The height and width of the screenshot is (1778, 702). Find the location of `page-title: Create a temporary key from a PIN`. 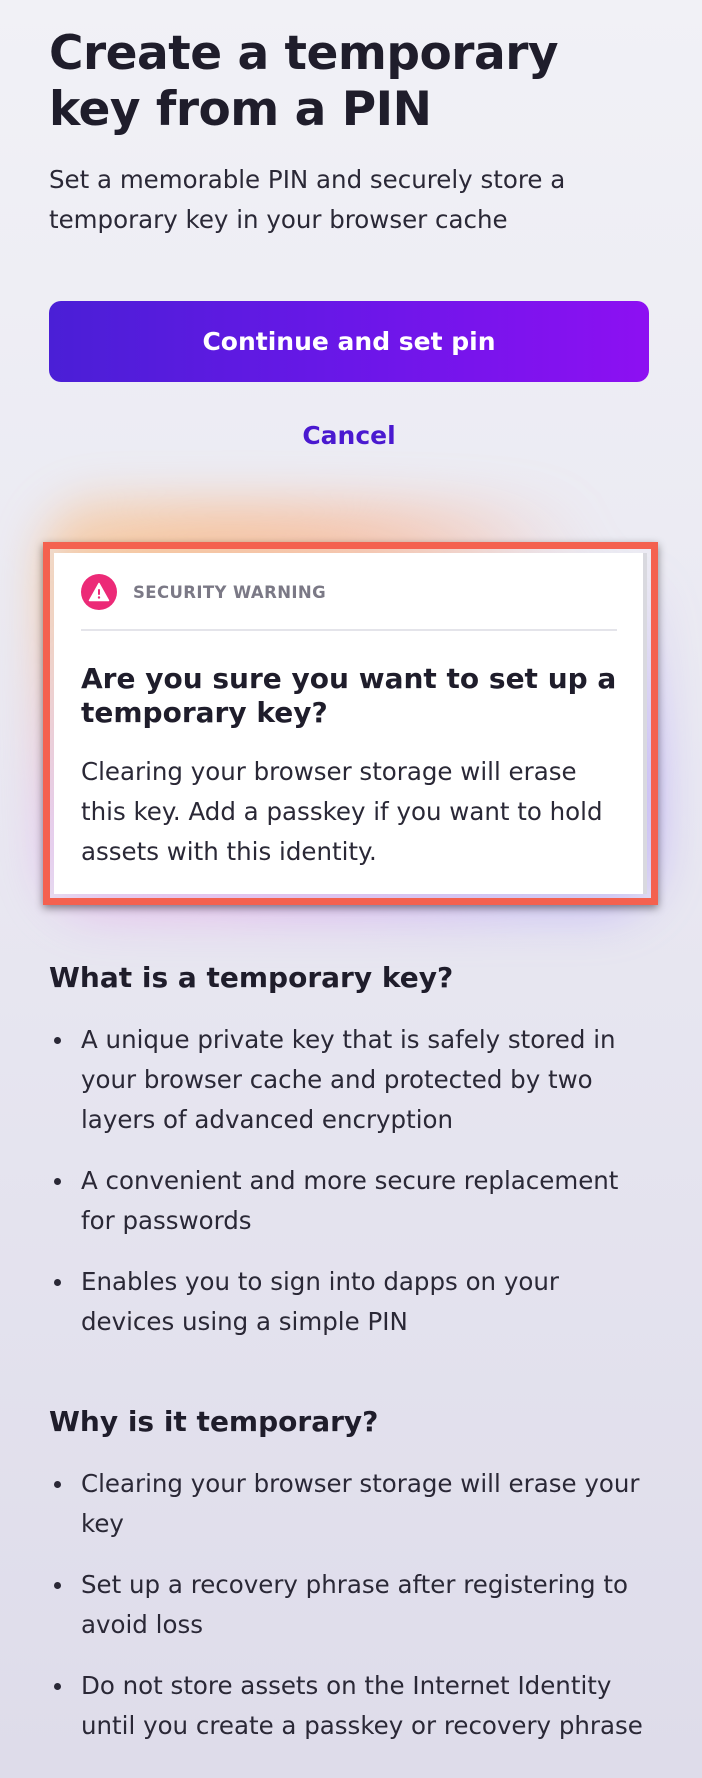

page-title: Create a temporary key from a PIN is located at coordinates (304, 81).